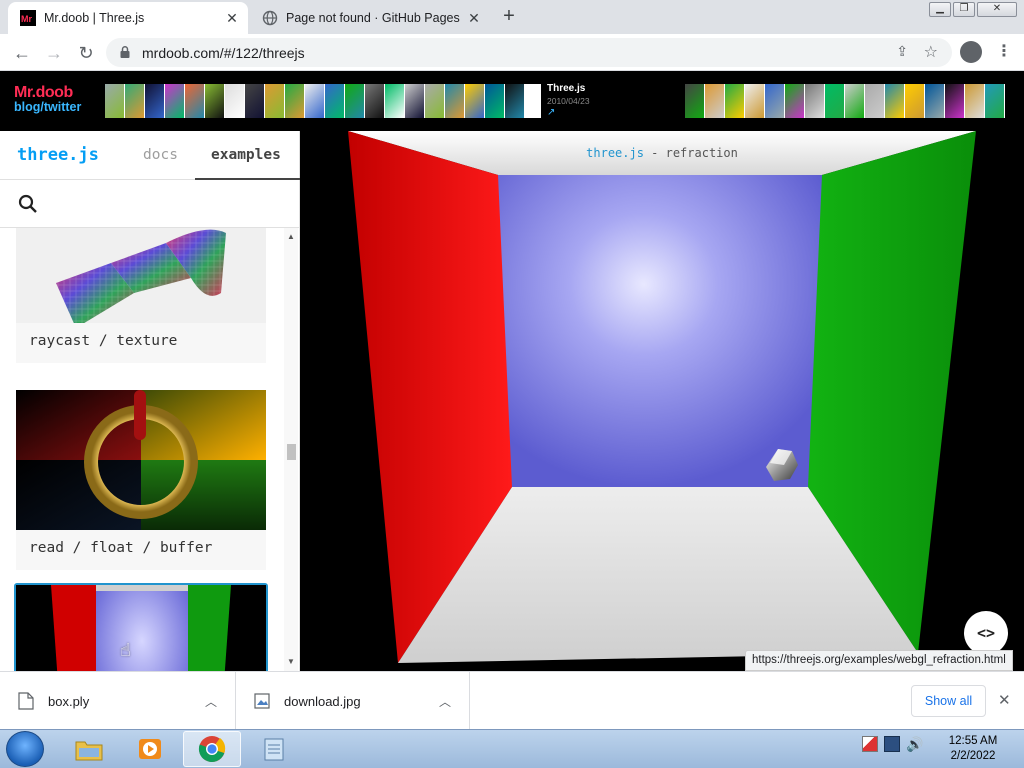 This screenshot has width=1024, height=768. Describe the element at coordinates (529, 52) in the screenshot. I see `address-bar: mrdoob.com/#/122/threejs ⇪ ☆` at that location.